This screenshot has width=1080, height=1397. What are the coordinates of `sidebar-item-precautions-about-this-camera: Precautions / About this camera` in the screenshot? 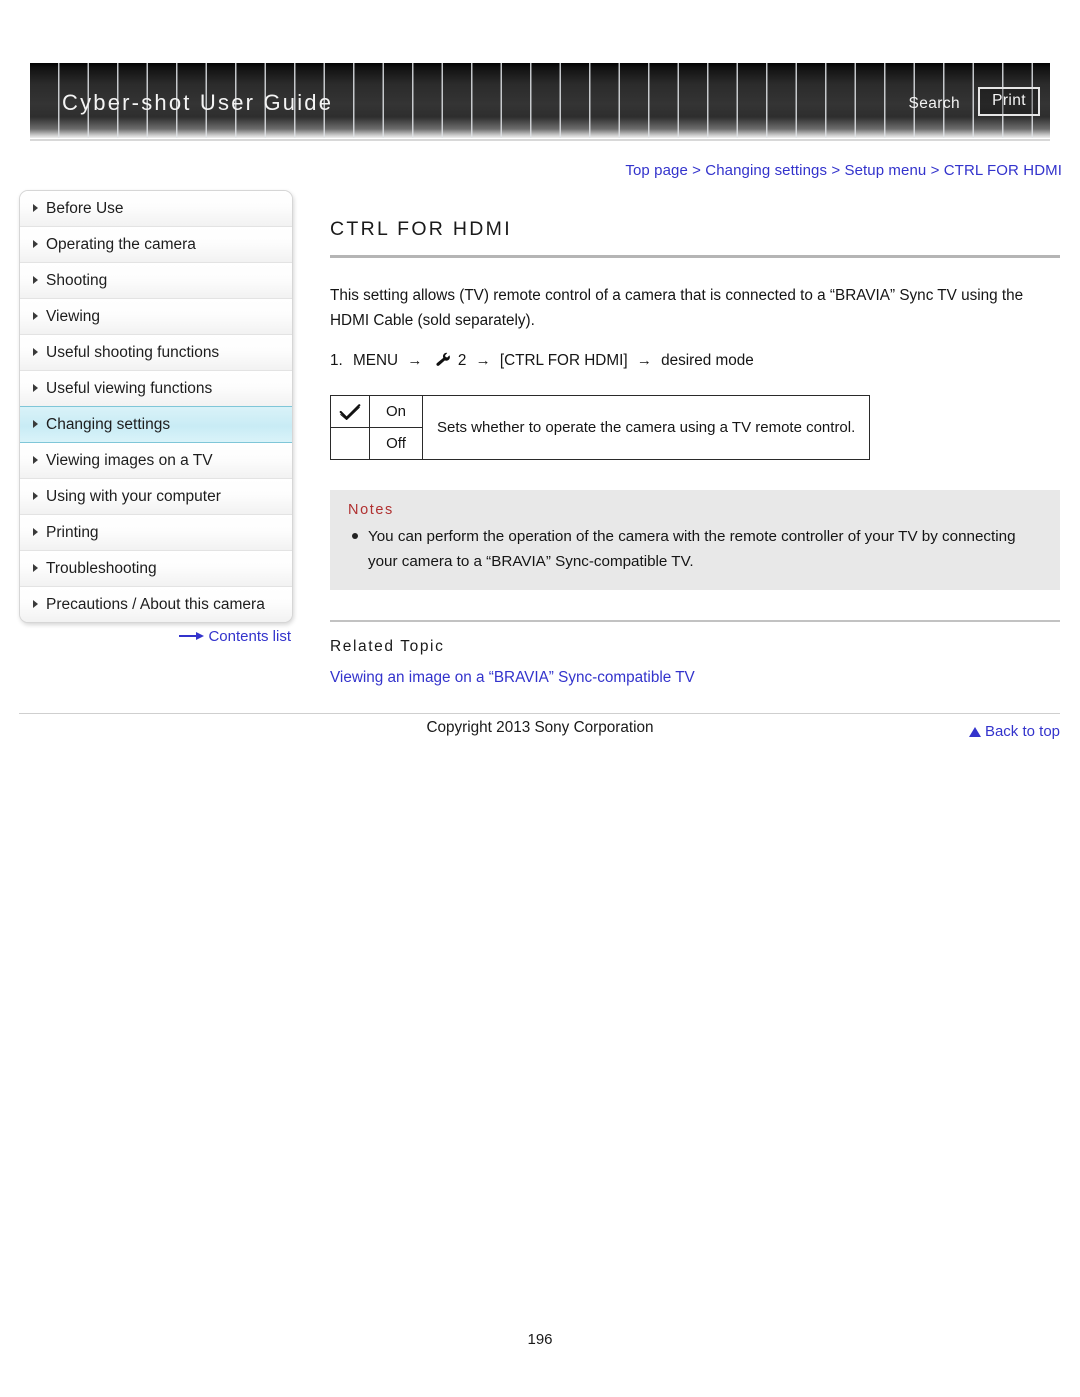 It's located at (156, 604).